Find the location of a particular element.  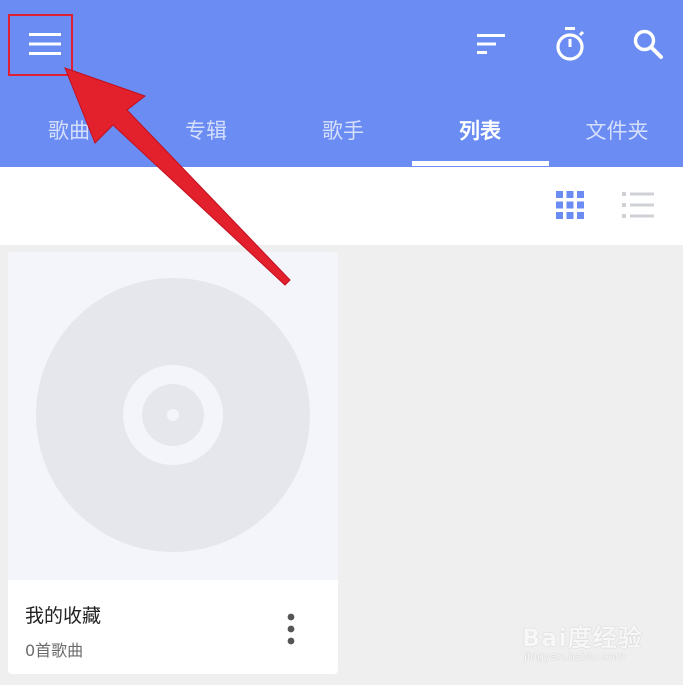

annotation-arrow is located at coordinates (177, 176).